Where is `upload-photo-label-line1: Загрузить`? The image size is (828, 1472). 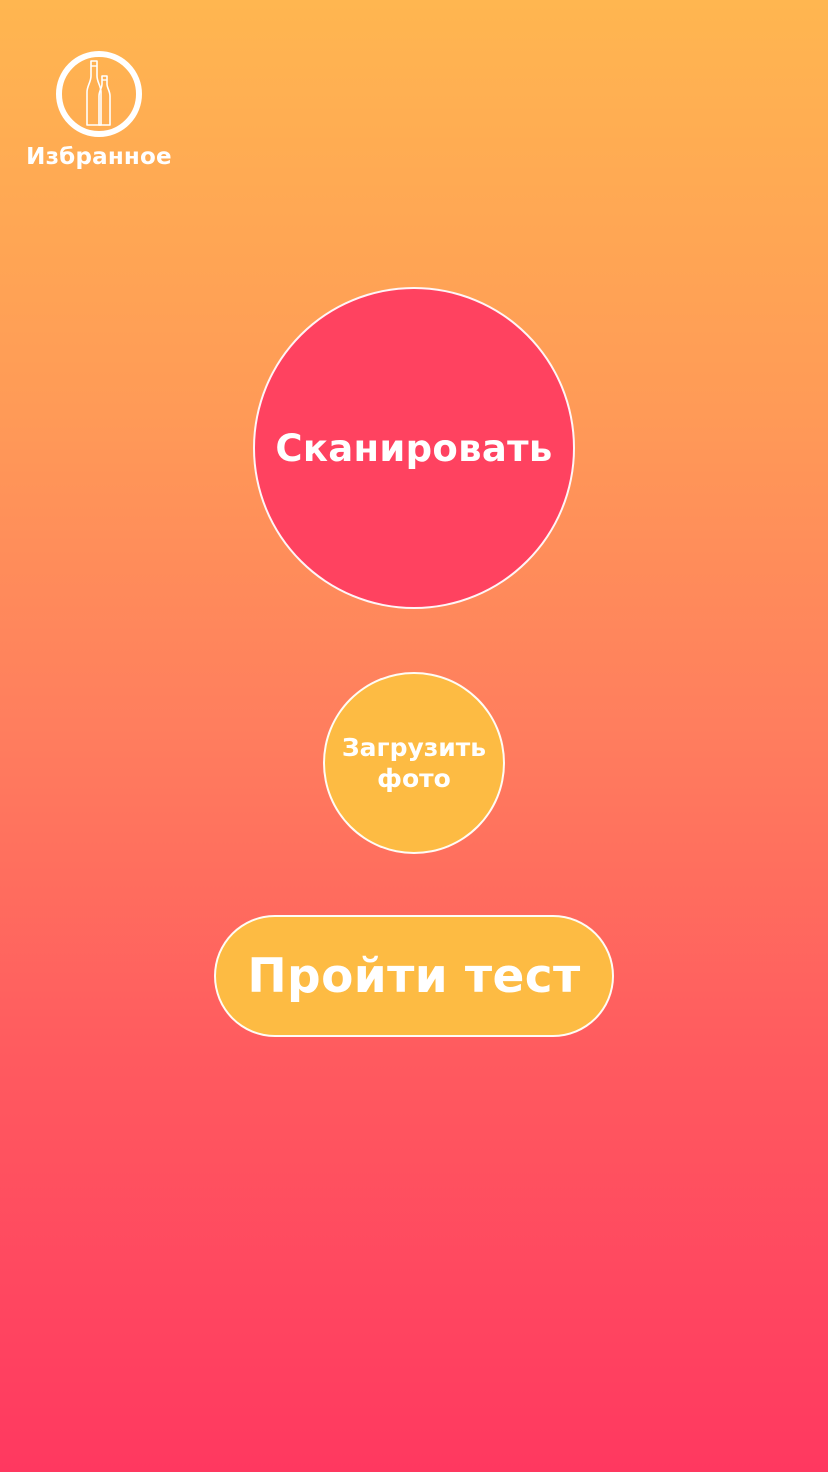
upload-photo-label-line1: Загрузить is located at coordinates (414, 747).